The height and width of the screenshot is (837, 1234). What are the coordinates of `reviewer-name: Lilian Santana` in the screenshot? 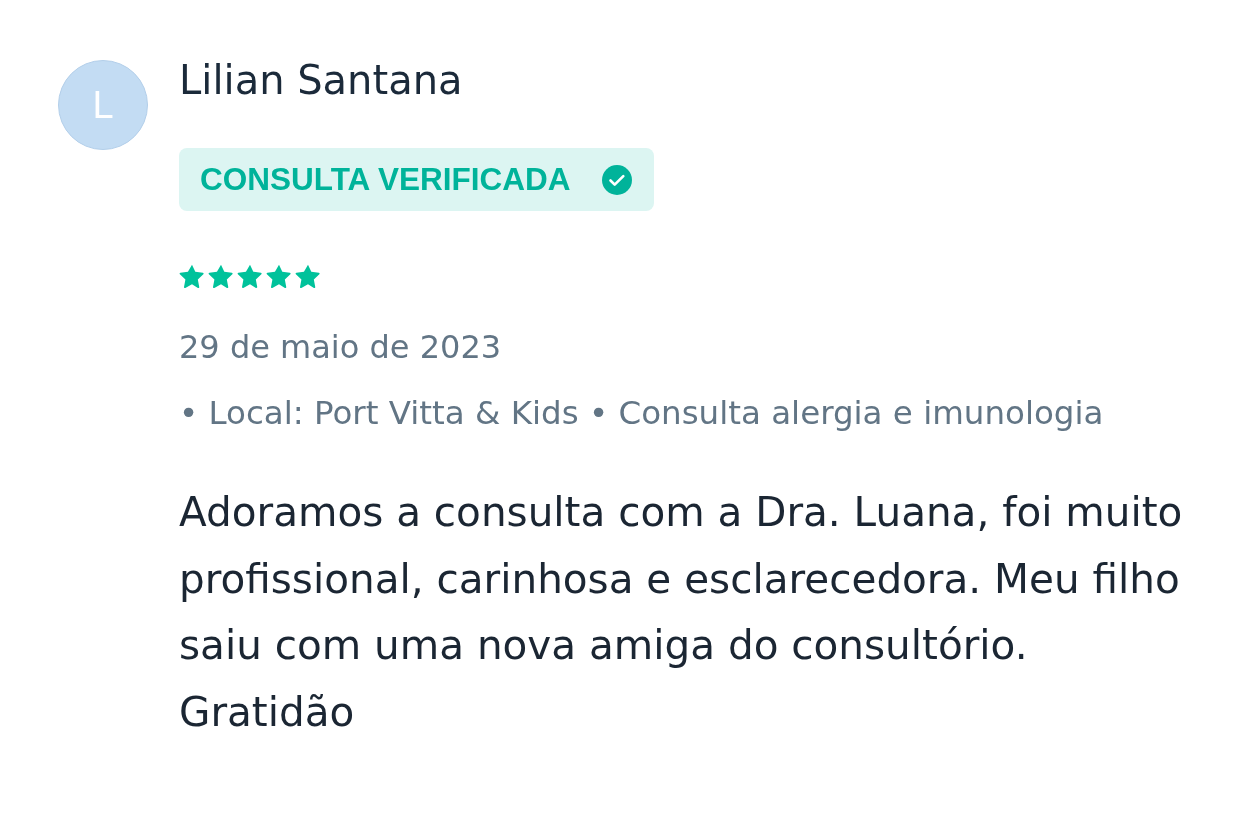 It's located at (321, 80).